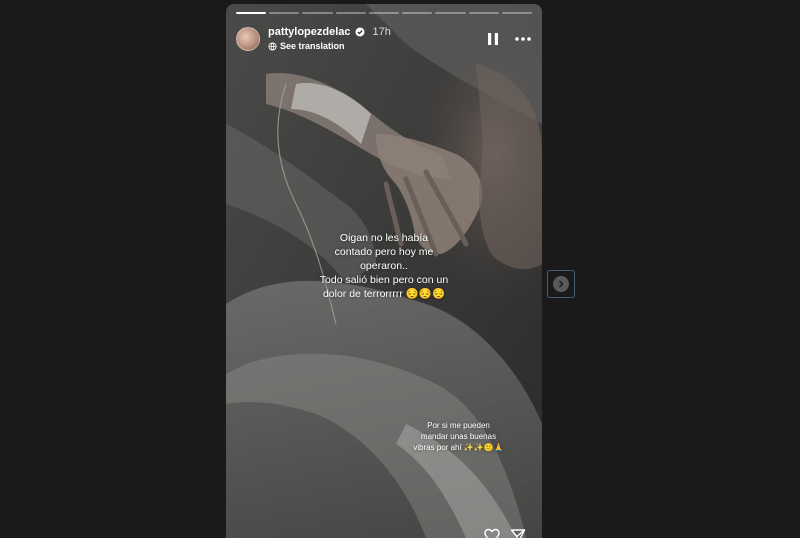  What do you see at coordinates (360, 32) in the screenshot?
I see `verified-badge-icon` at bounding box center [360, 32].